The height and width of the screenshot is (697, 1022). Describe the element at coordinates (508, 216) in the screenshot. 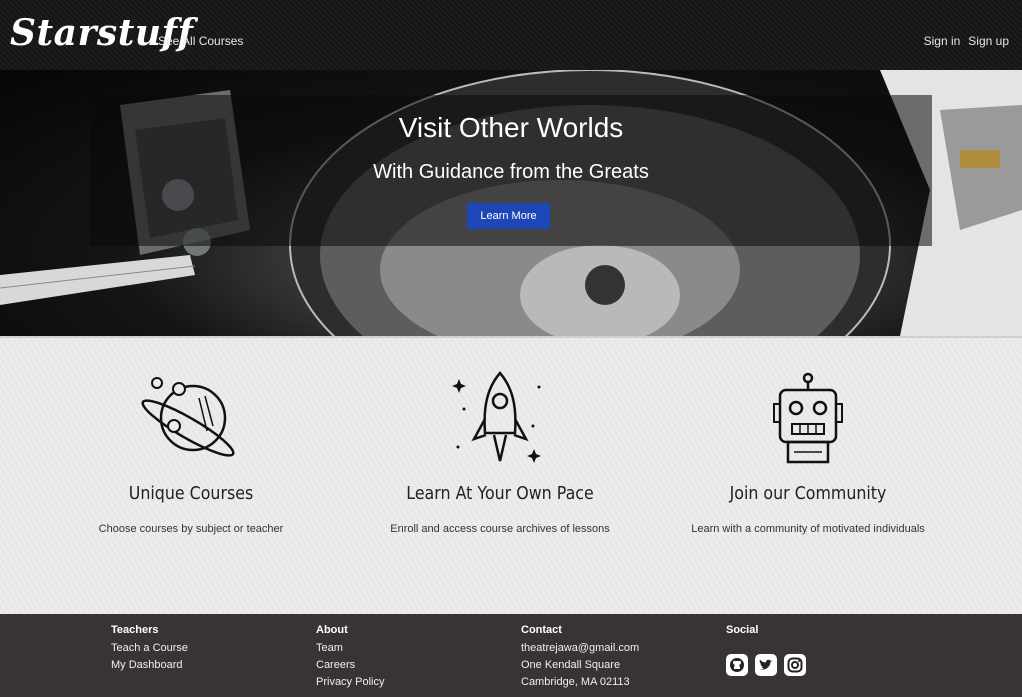

I see `learn-more-button: Learn More` at that location.